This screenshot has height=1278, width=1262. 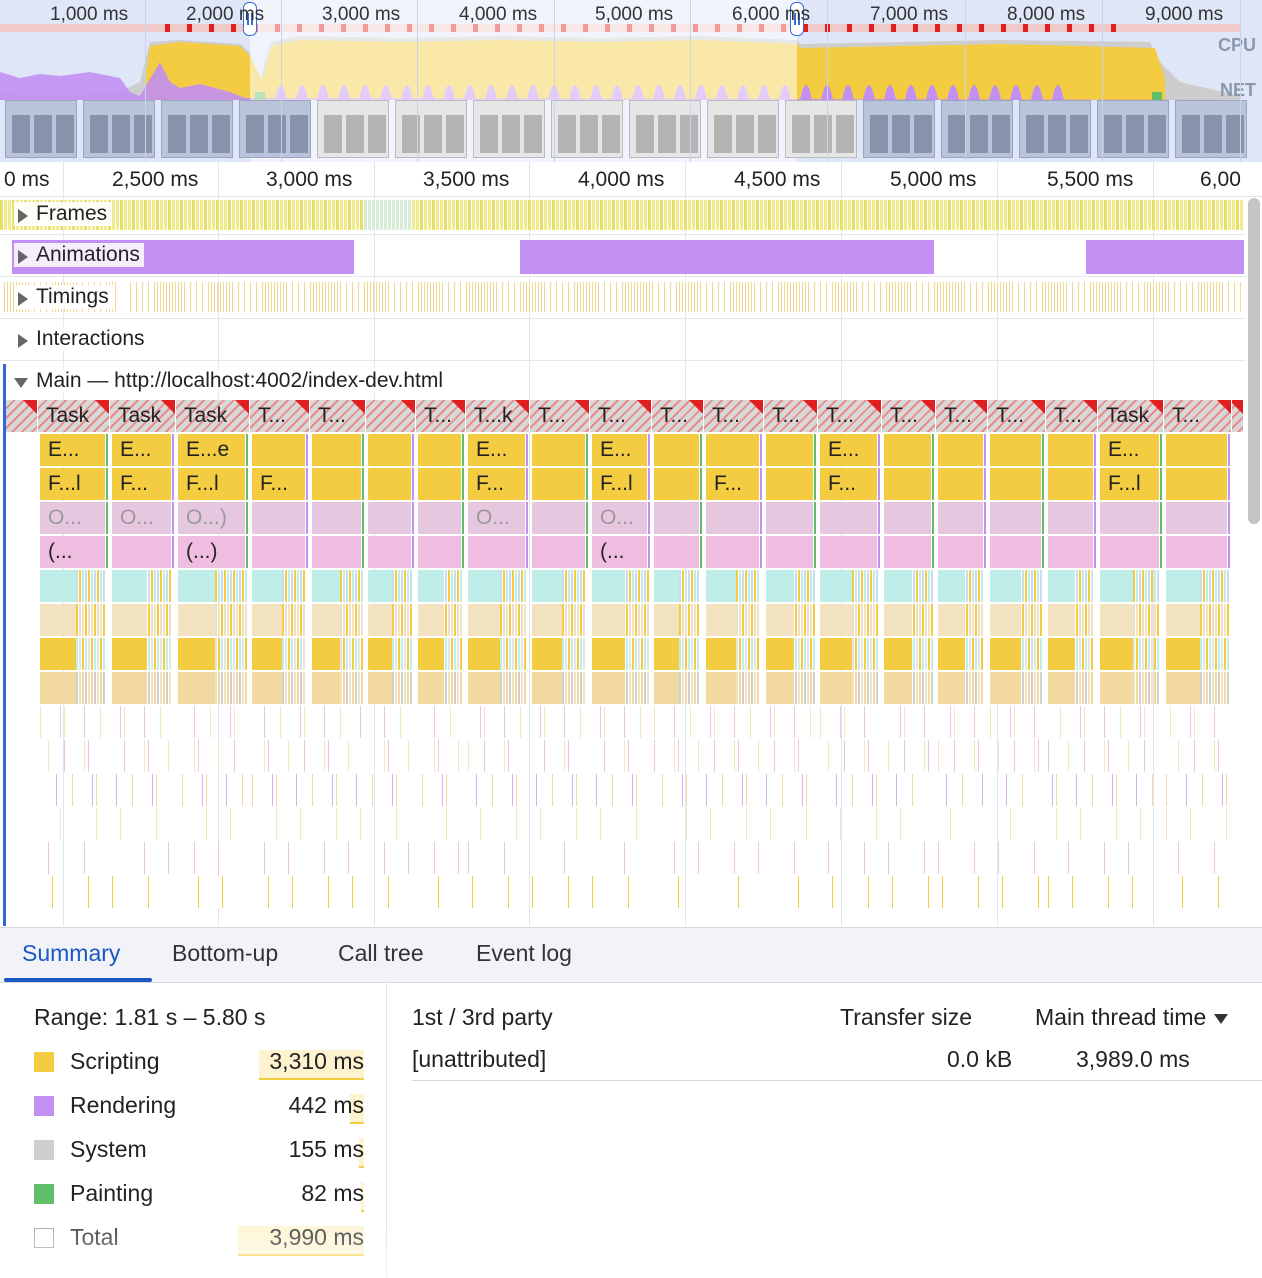 I want to click on call-frame: (...), so click(x=212, y=552).